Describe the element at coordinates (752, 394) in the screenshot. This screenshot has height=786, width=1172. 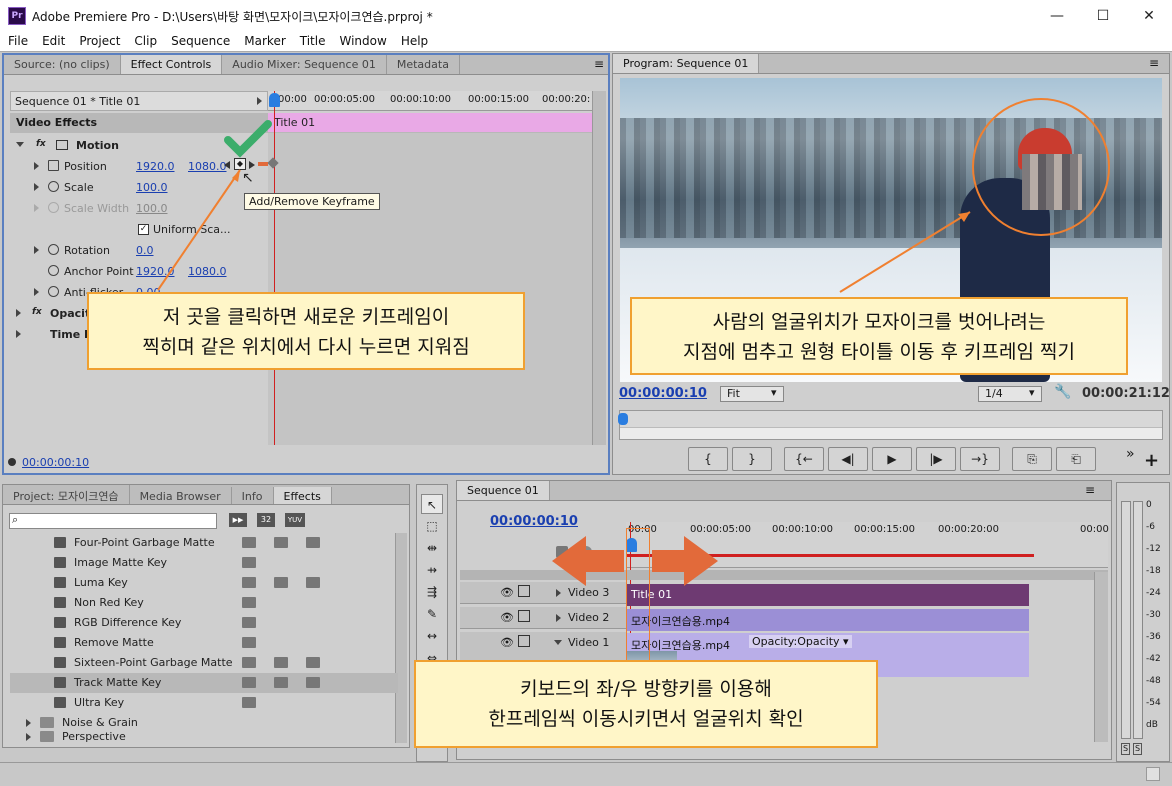
I see `pm-fit-dropdown: Fit ▾` at that location.